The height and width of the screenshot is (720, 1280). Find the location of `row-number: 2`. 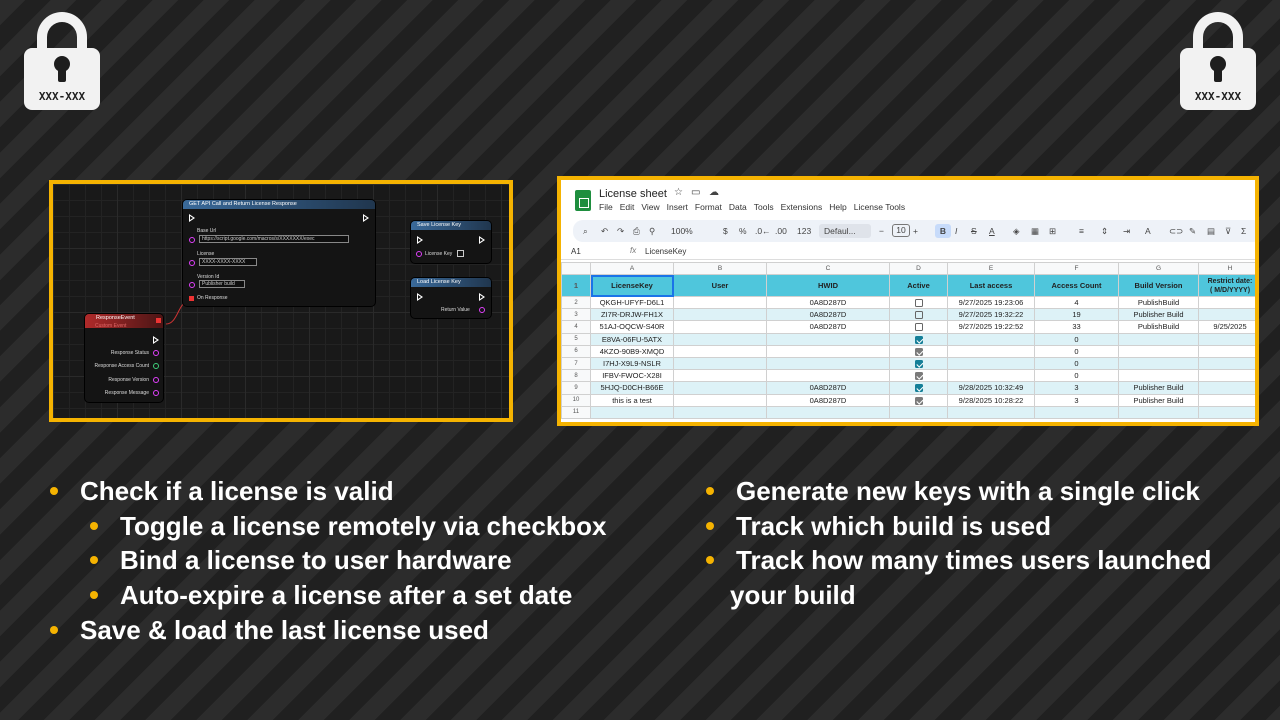

row-number: 2 is located at coordinates (576, 302).